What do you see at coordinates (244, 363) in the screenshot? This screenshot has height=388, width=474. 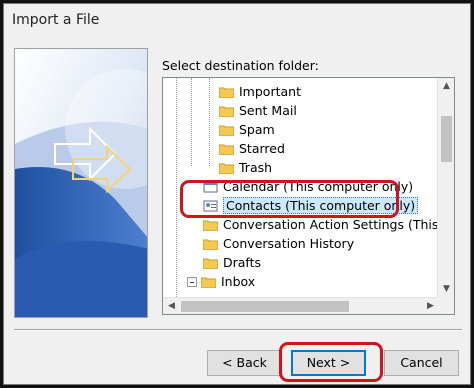 I see `back-button: < Back` at bounding box center [244, 363].